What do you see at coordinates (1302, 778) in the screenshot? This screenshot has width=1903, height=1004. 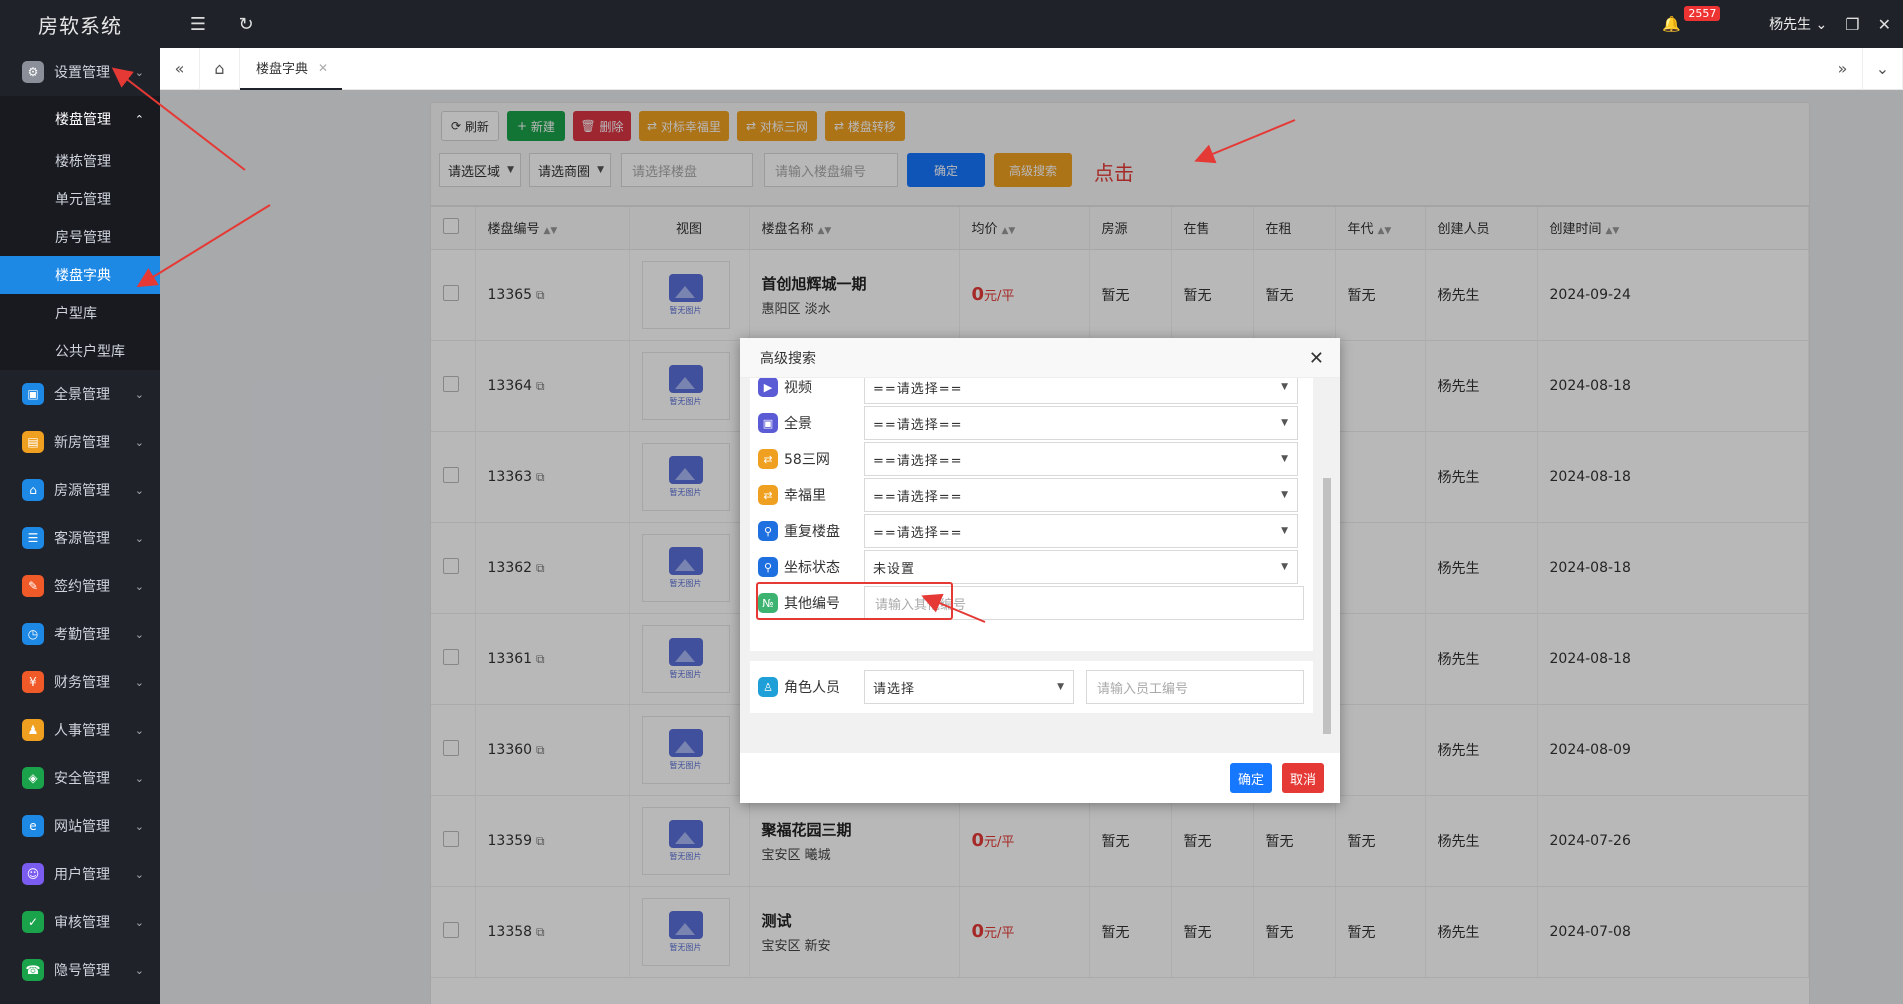 I see `modal-cancel-button: 取消` at bounding box center [1302, 778].